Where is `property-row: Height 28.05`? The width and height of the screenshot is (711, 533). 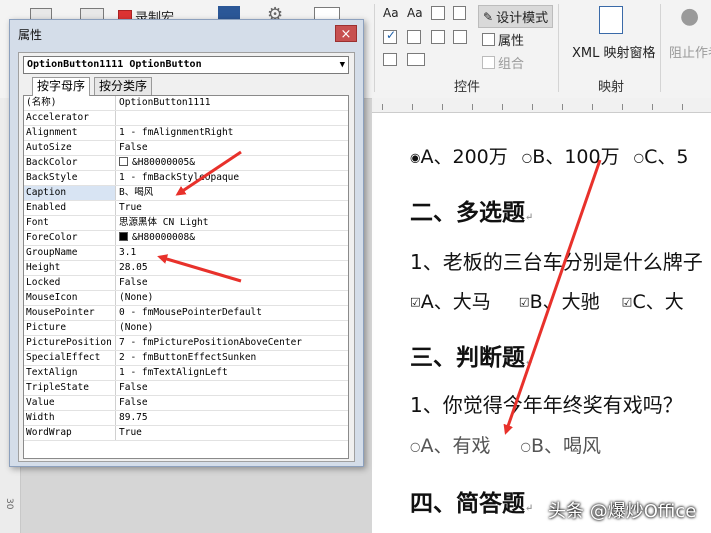
property-row: Height 28.05 is located at coordinates (186, 268).